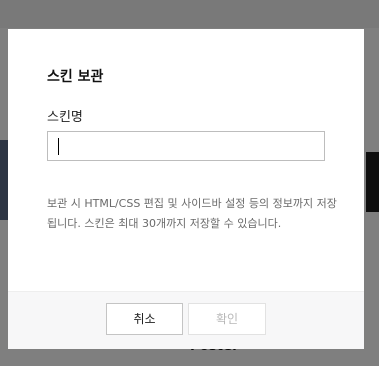 The image size is (379, 366). I want to click on cancel-button: 취소, so click(144, 319).